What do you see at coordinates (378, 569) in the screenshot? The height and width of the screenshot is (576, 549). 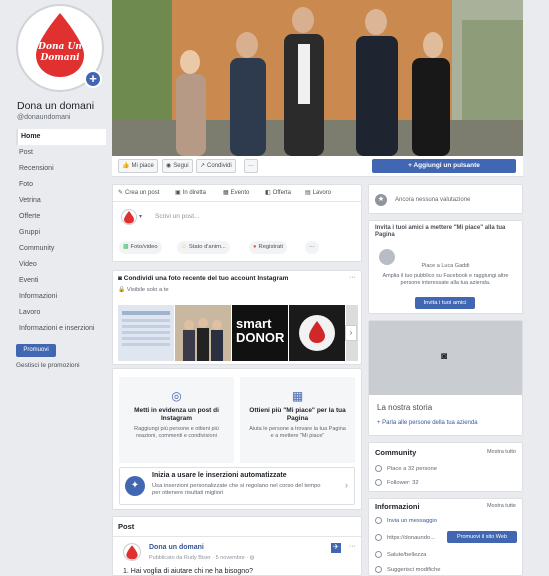 I see `pencil-icon` at bounding box center [378, 569].